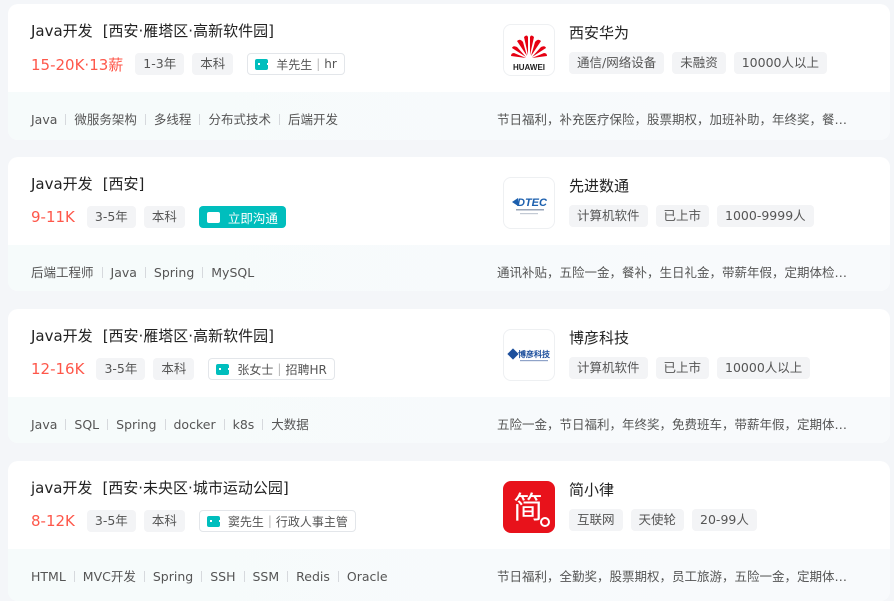  I want to click on skill-tags: Java 微服务架构 多线程 分布式技术 后端开发, so click(184, 118).